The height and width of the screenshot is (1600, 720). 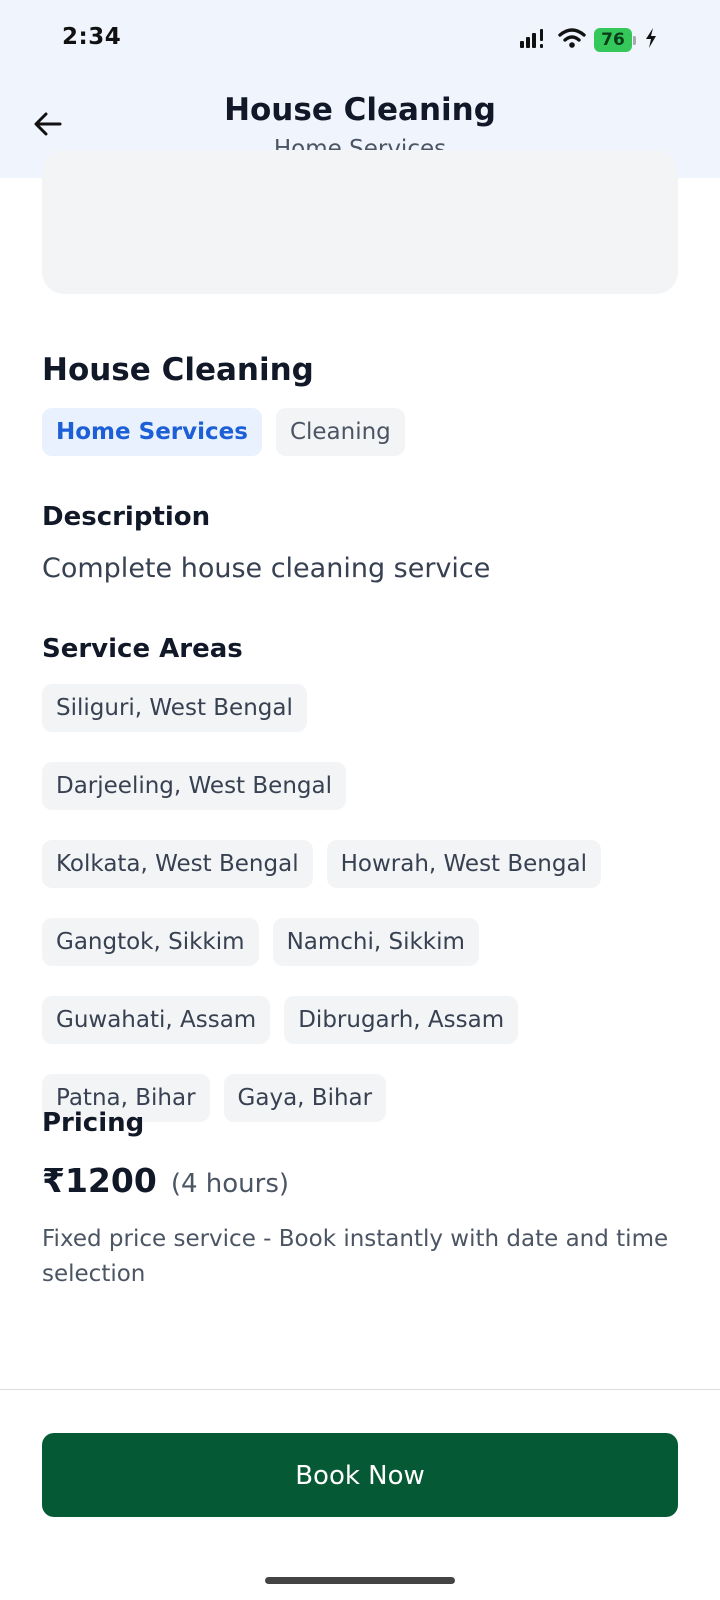 What do you see at coordinates (634, 40) in the screenshot?
I see `battery-cap` at bounding box center [634, 40].